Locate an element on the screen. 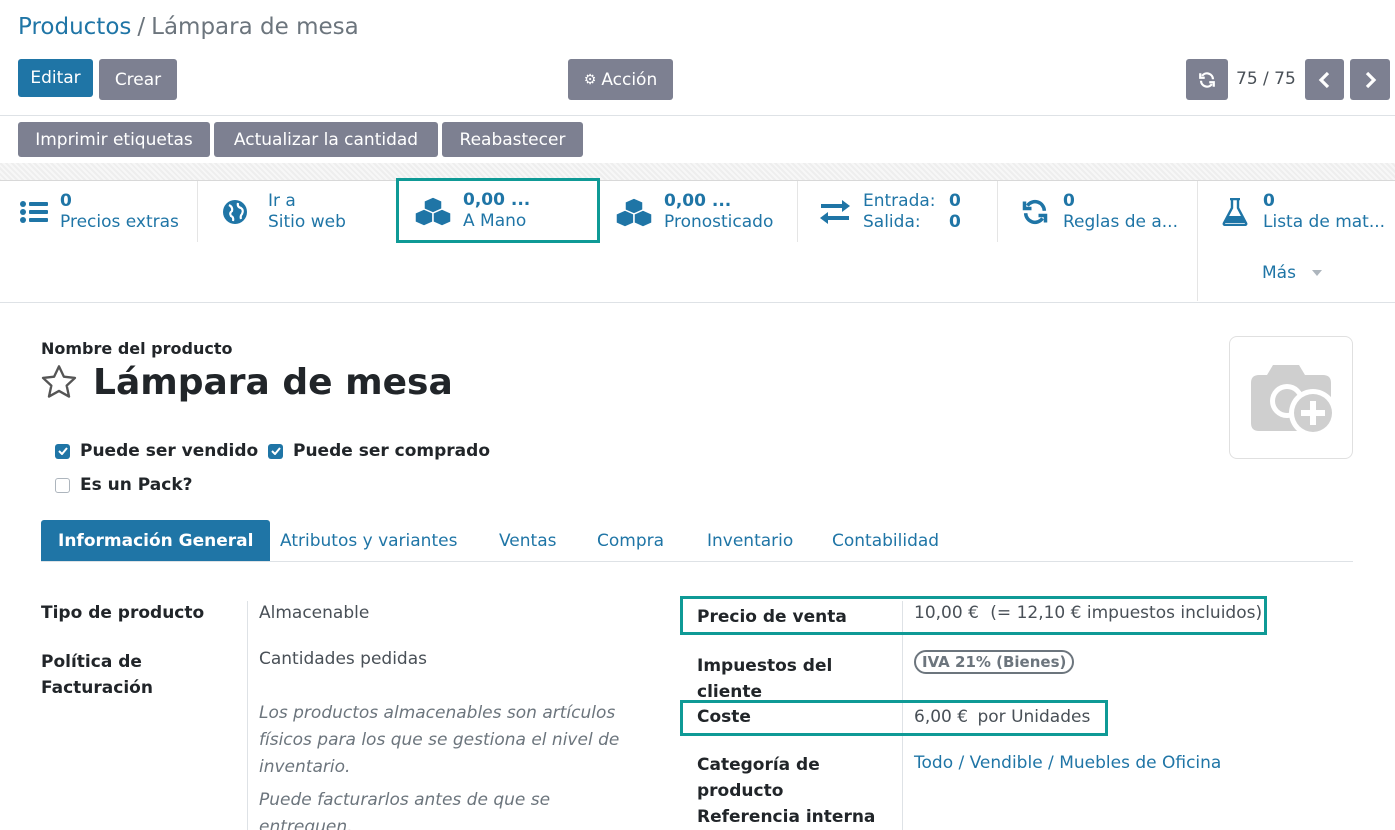 The width and height of the screenshot is (1395, 830). customer-taxes-field: IVA 21% (Bienes) is located at coordinates (994, 662).